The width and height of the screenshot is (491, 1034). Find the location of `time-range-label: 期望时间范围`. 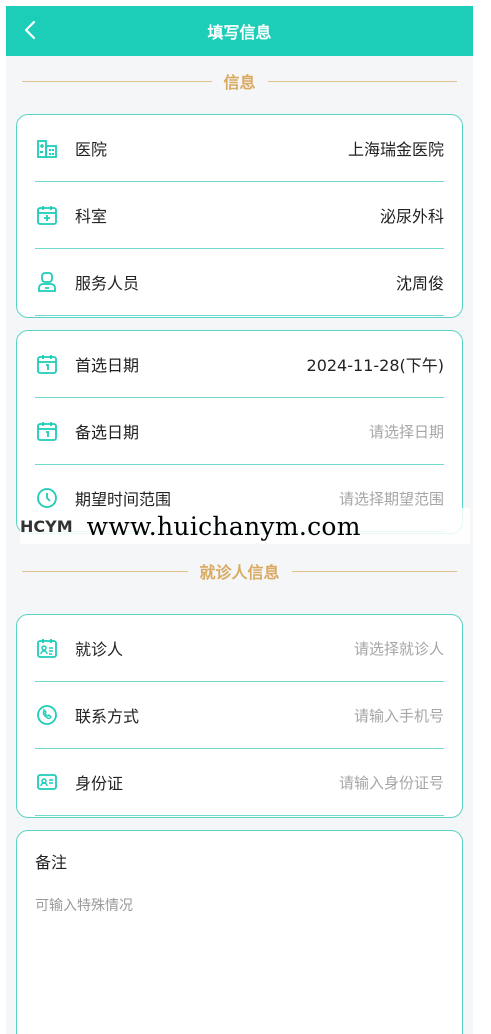

time-range-label: 期望时间范围 is located at coordinates (123, 499).